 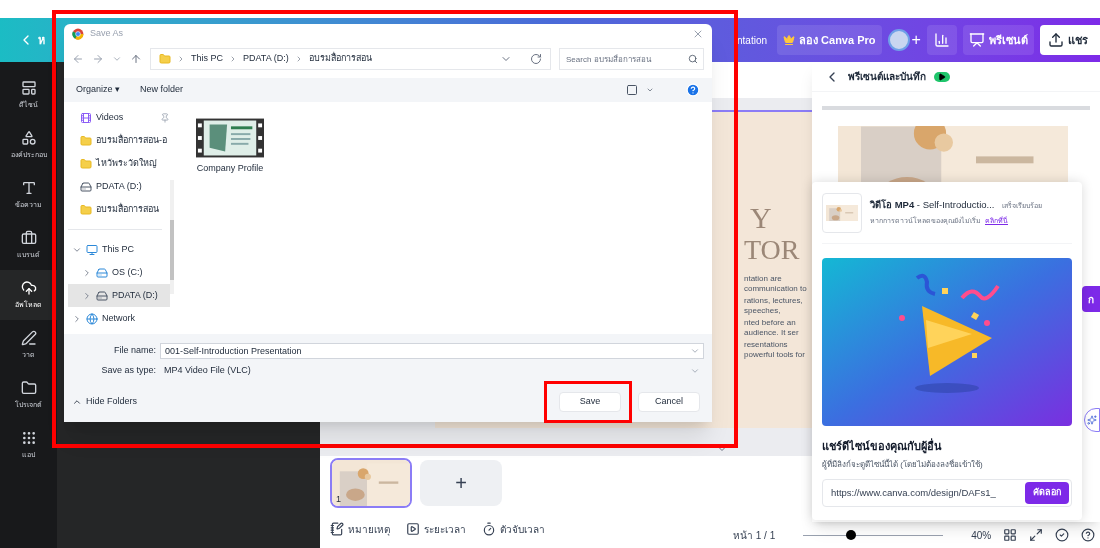 What do you see at coordinates (436, 529) in the screenshot?
I see `duration-button: ระยะเวลา` at bounding box center [436, 529].